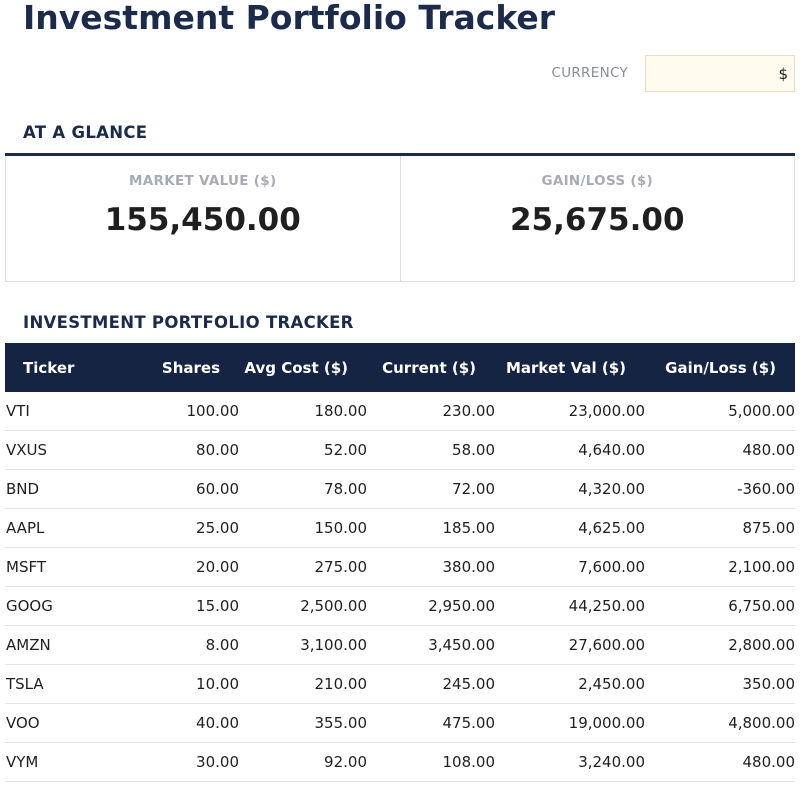 This screenshot has width=800, height=786. What do you see at coordinates (303, 367) in the screenshot?
I see `column-header-avg-cost: Avg Cost ($)` at bounding box center [303, 367].